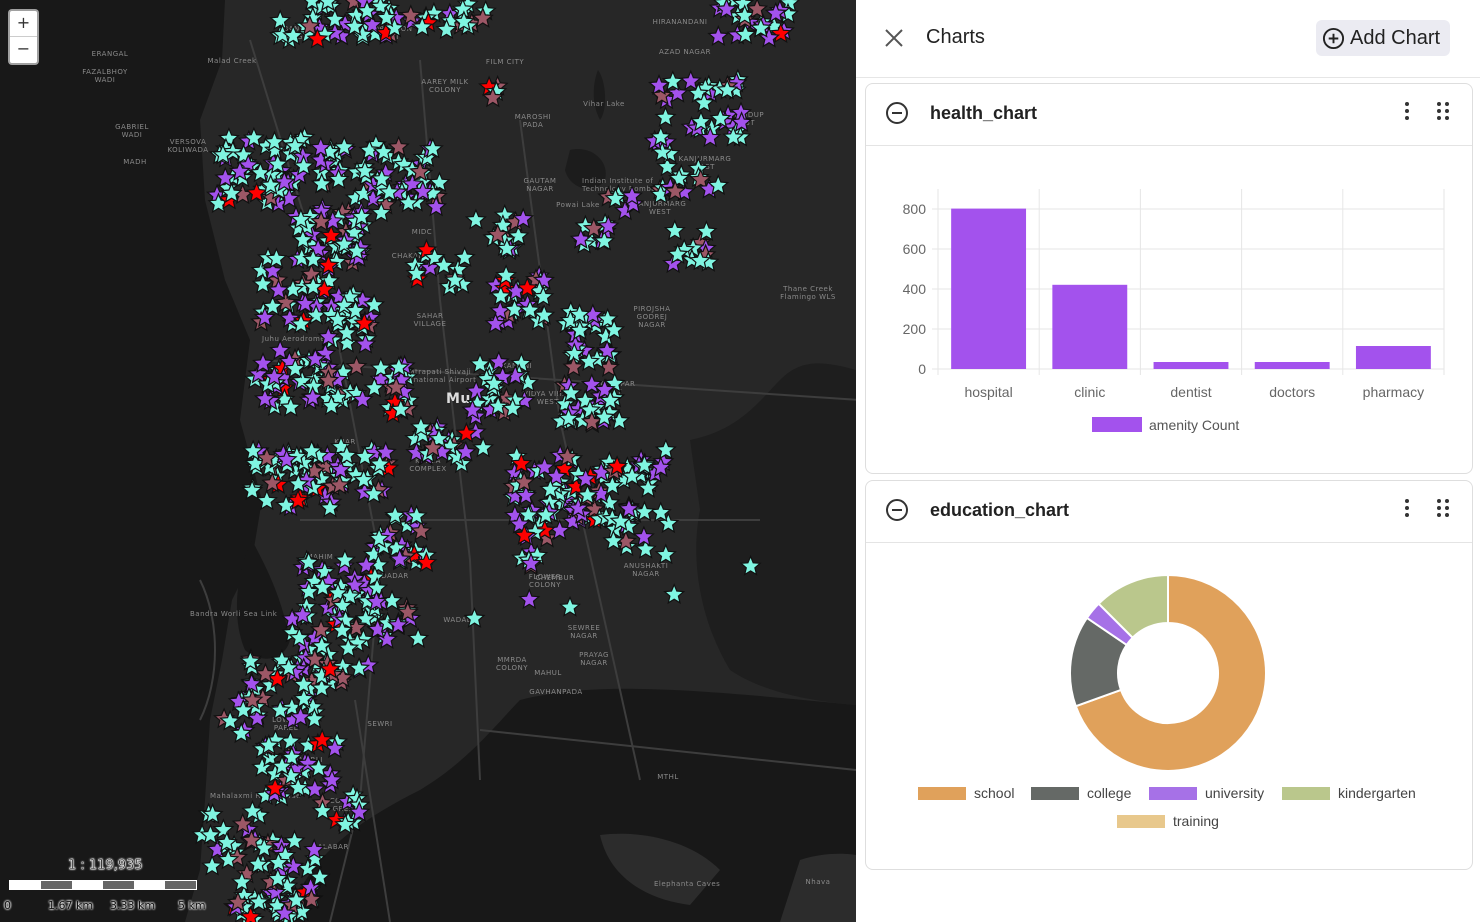  What do you see at coordinates (915, 329) in the screenshot?
I see `y-tick-label: 200` at bounding box center [915, 329].